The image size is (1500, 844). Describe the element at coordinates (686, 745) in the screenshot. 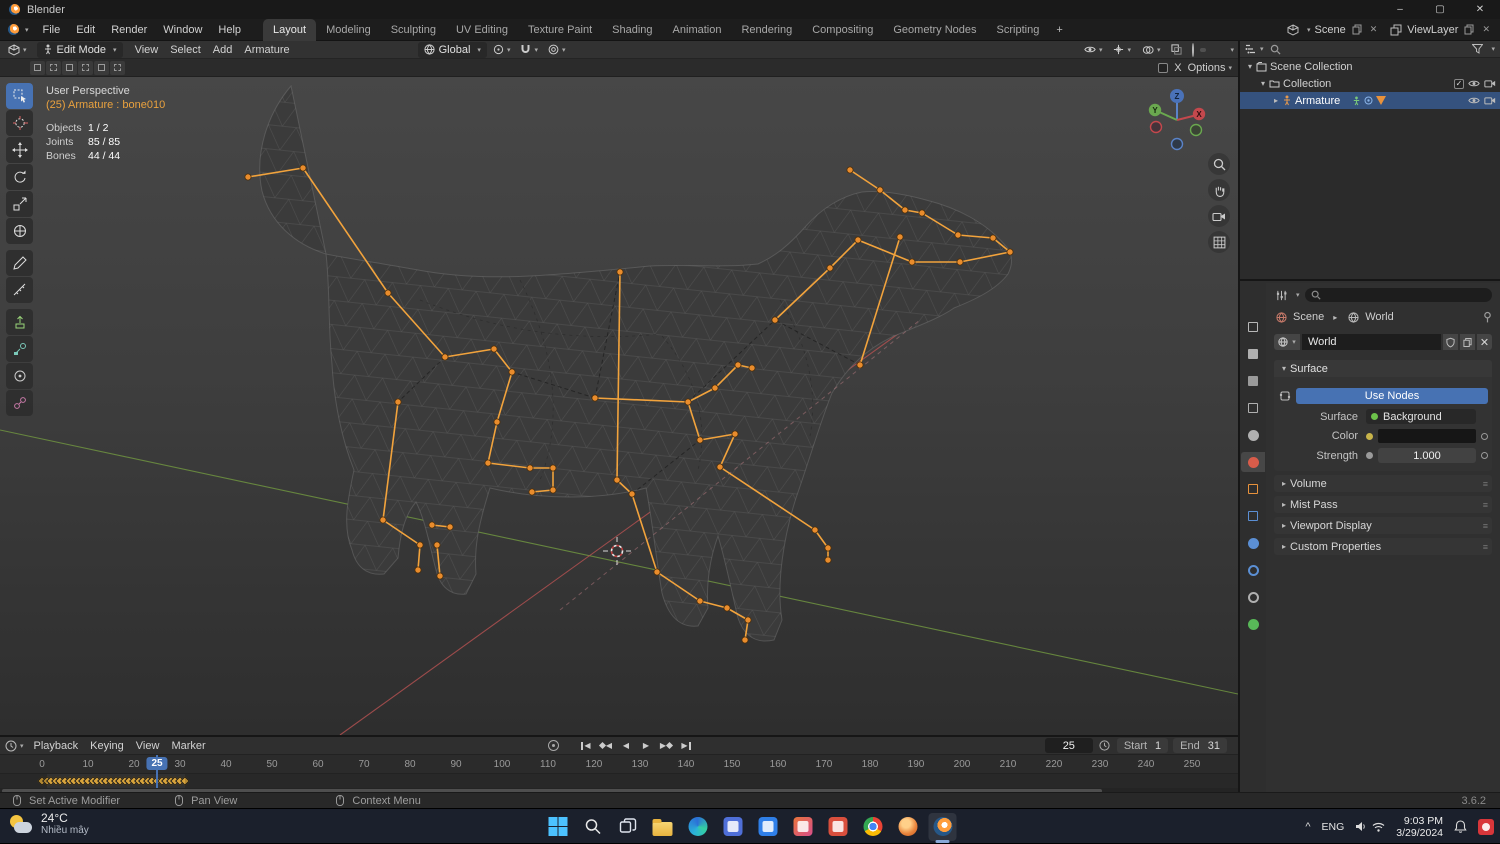

I see `jump-to-end-button: ▶` at that location.